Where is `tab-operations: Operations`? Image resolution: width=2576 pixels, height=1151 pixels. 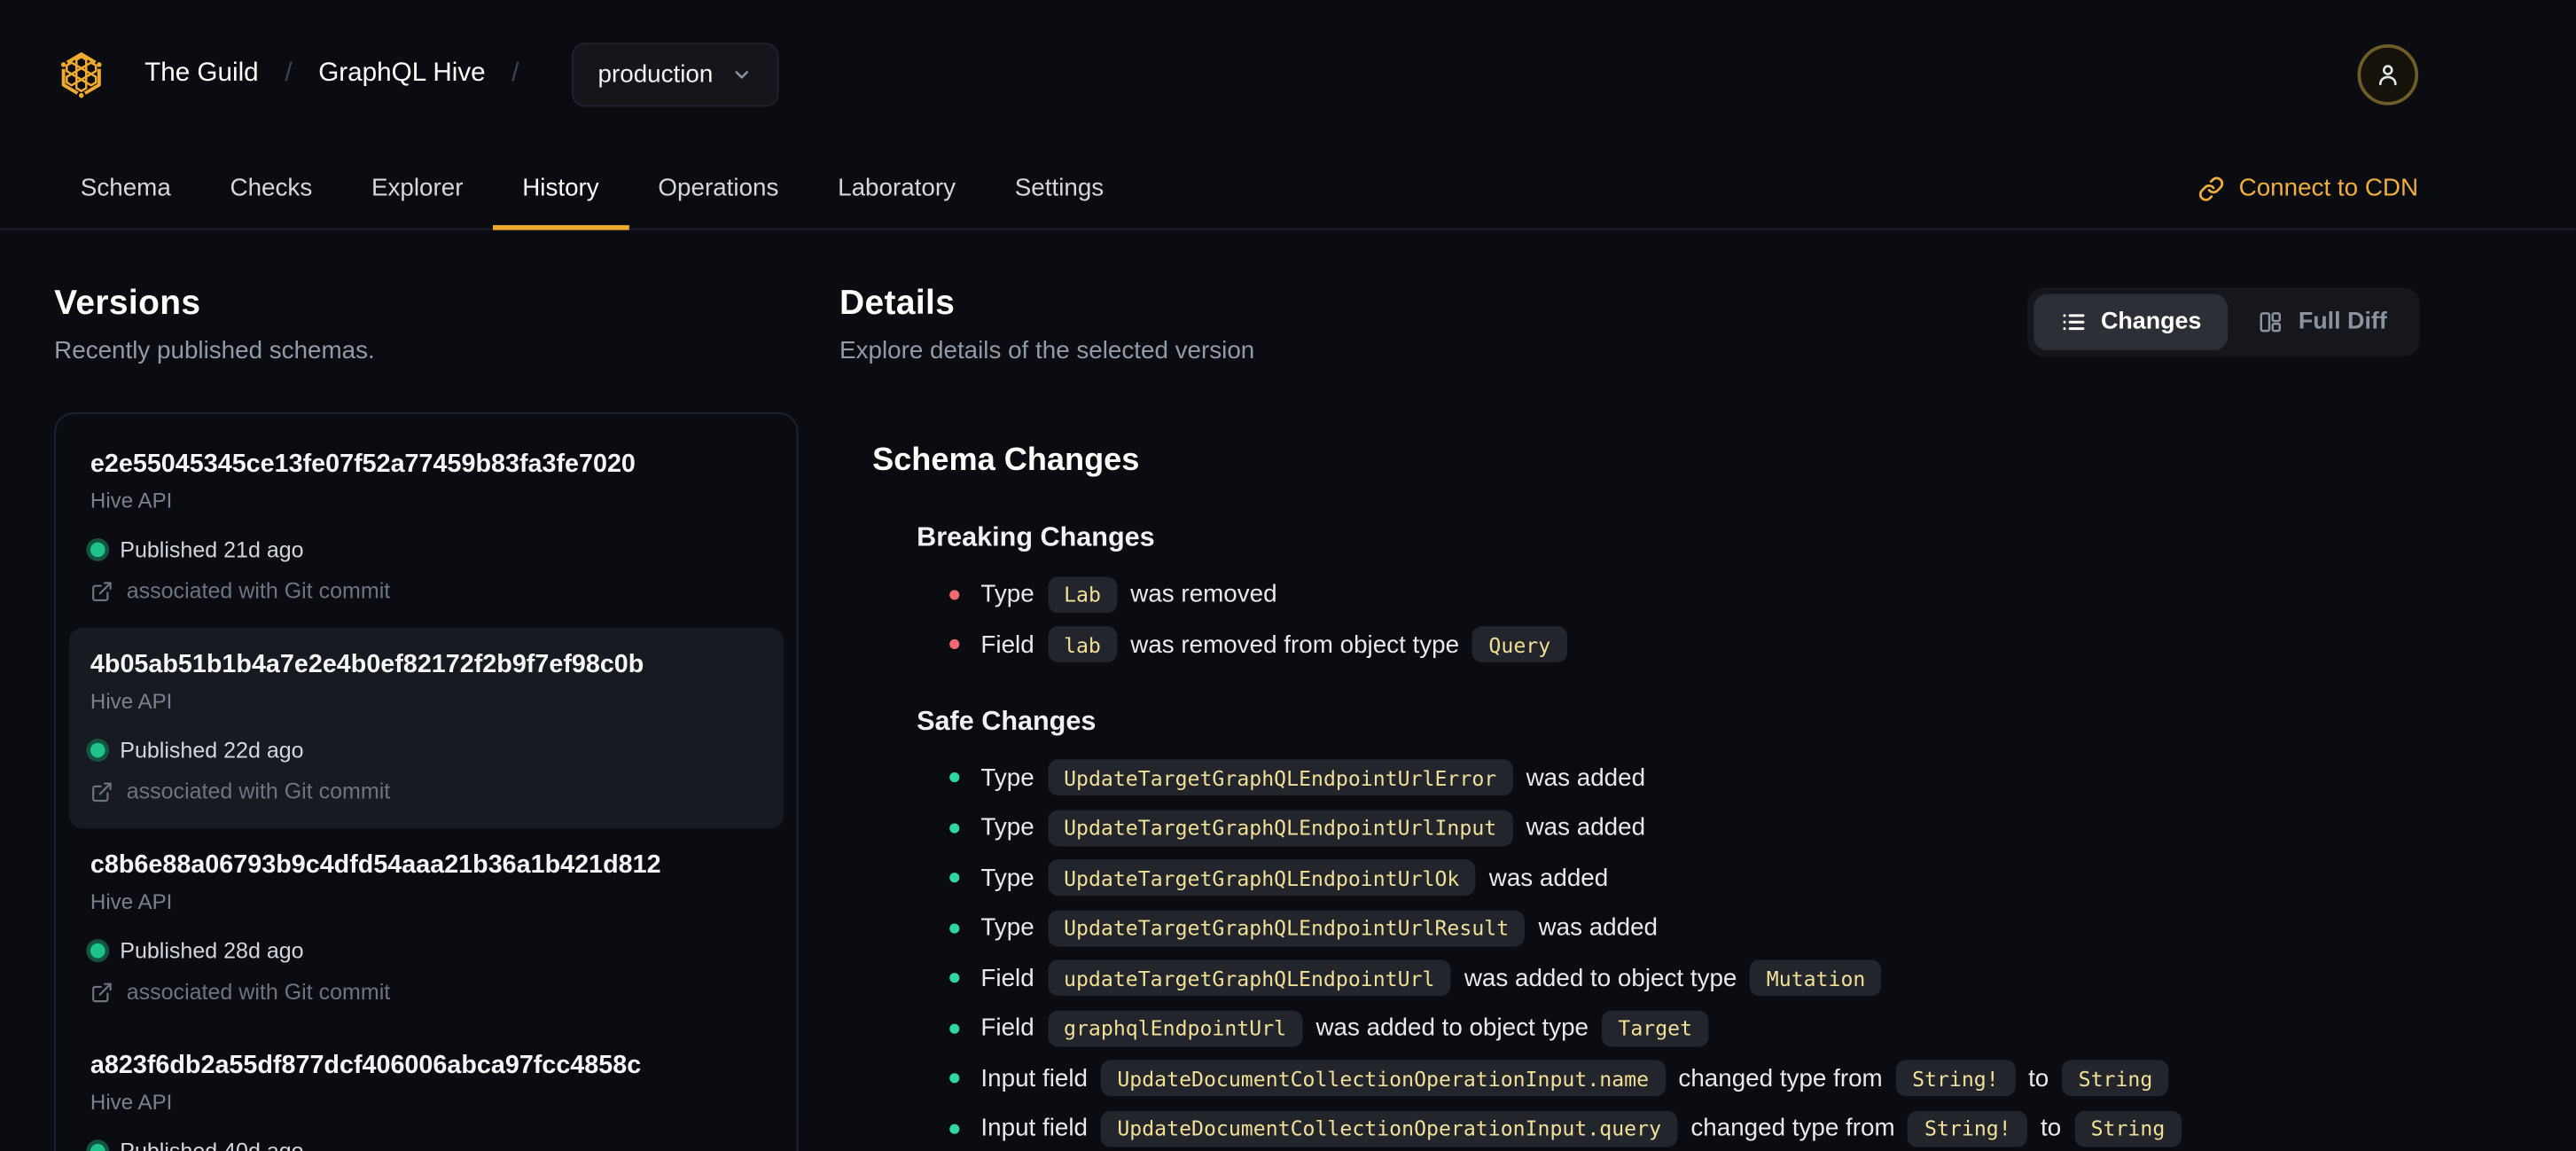 tab-operations: Operations is located at coordinates (718, 188).